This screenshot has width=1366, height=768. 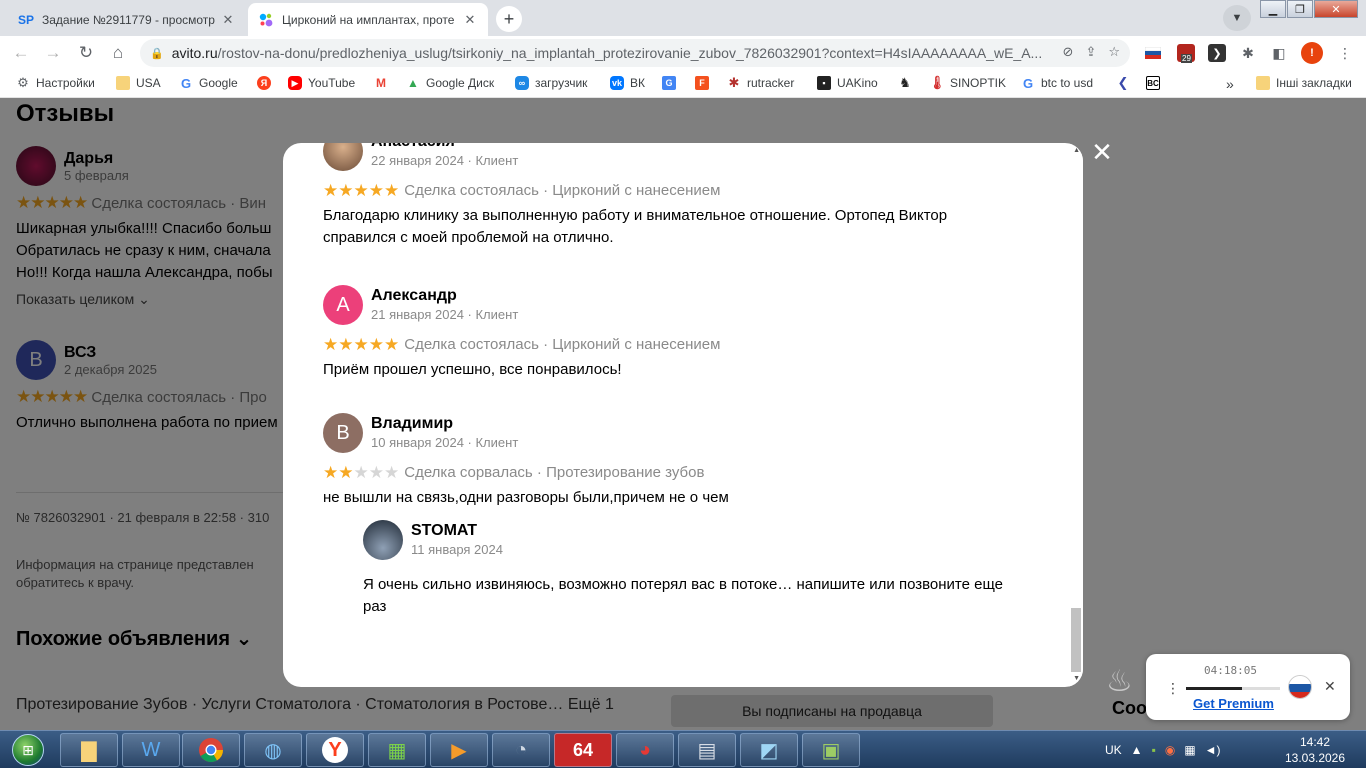 What do you see at coordinates (521, 750) in the screenshot?
I see `clock-app-icon: ◔` at bounding box center [521, 750].